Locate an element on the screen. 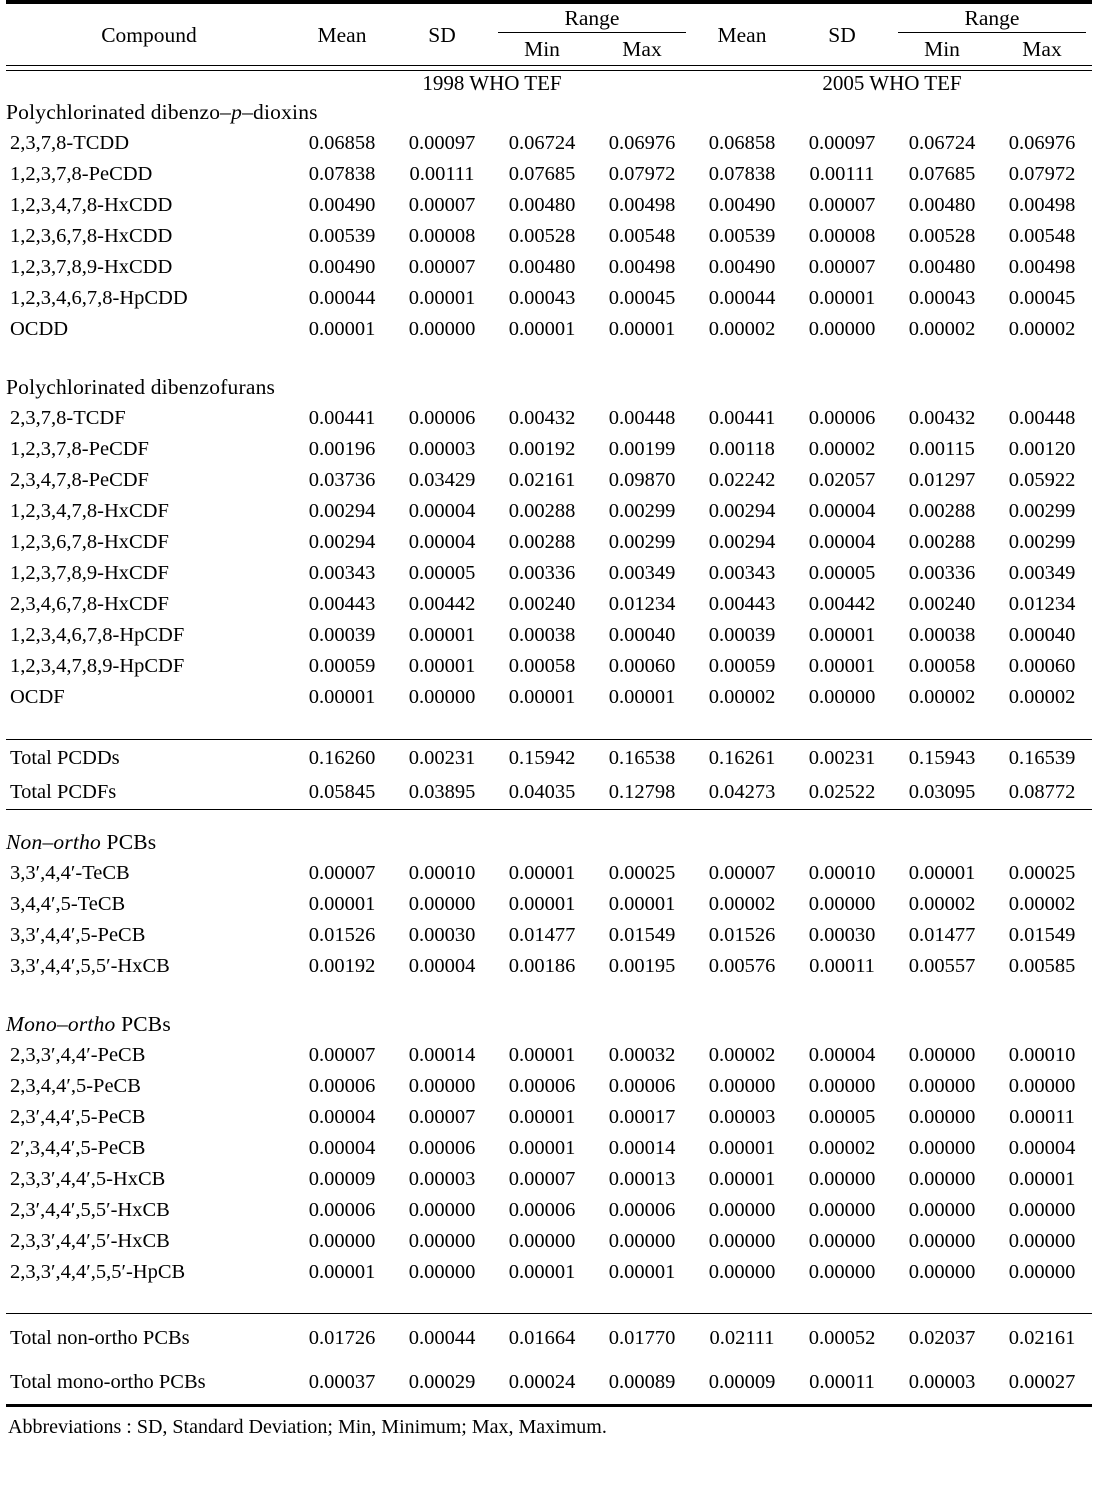  value-cell-0: 0.00000 is located at coordinates (342, 1240).